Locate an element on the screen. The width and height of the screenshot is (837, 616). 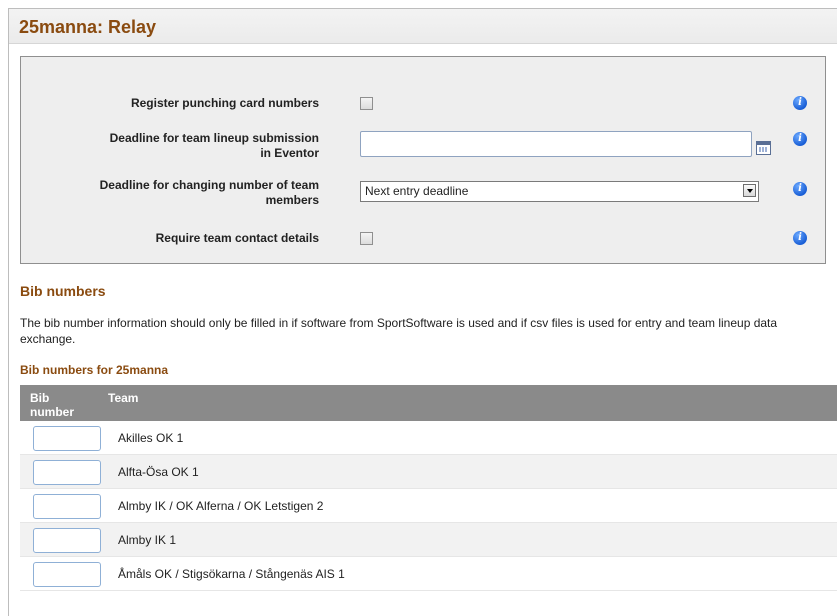
require-contact-label: Require team contact details is located at coordinates (237, 238).